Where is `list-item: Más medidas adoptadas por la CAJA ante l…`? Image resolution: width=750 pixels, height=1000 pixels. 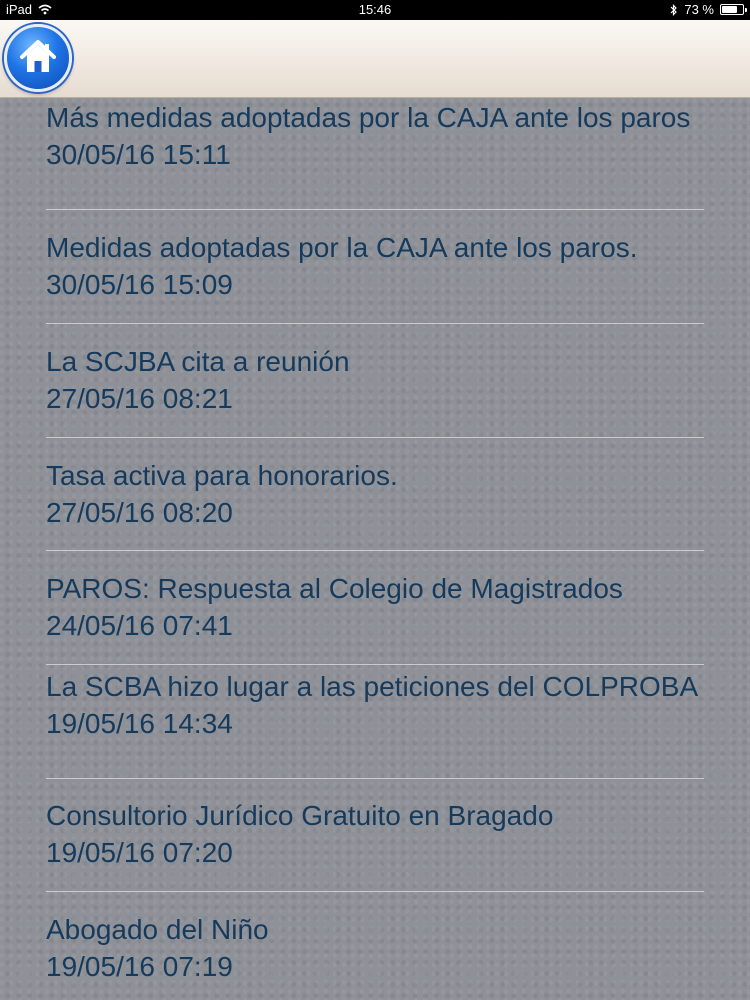 list-item: Más medidas adoptadas por la CAJA ante l… is located at coordinates (375, 154).